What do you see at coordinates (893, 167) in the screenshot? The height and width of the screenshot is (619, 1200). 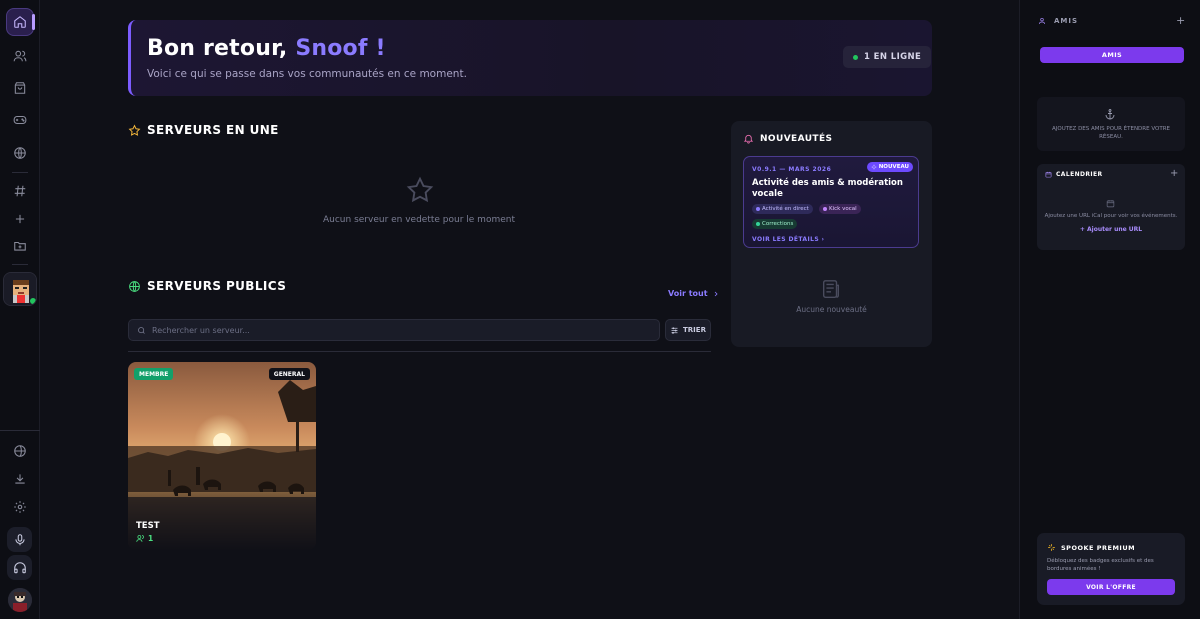 I see `new-badge-label: NOUVEAU` at bounding box center [893, 167].